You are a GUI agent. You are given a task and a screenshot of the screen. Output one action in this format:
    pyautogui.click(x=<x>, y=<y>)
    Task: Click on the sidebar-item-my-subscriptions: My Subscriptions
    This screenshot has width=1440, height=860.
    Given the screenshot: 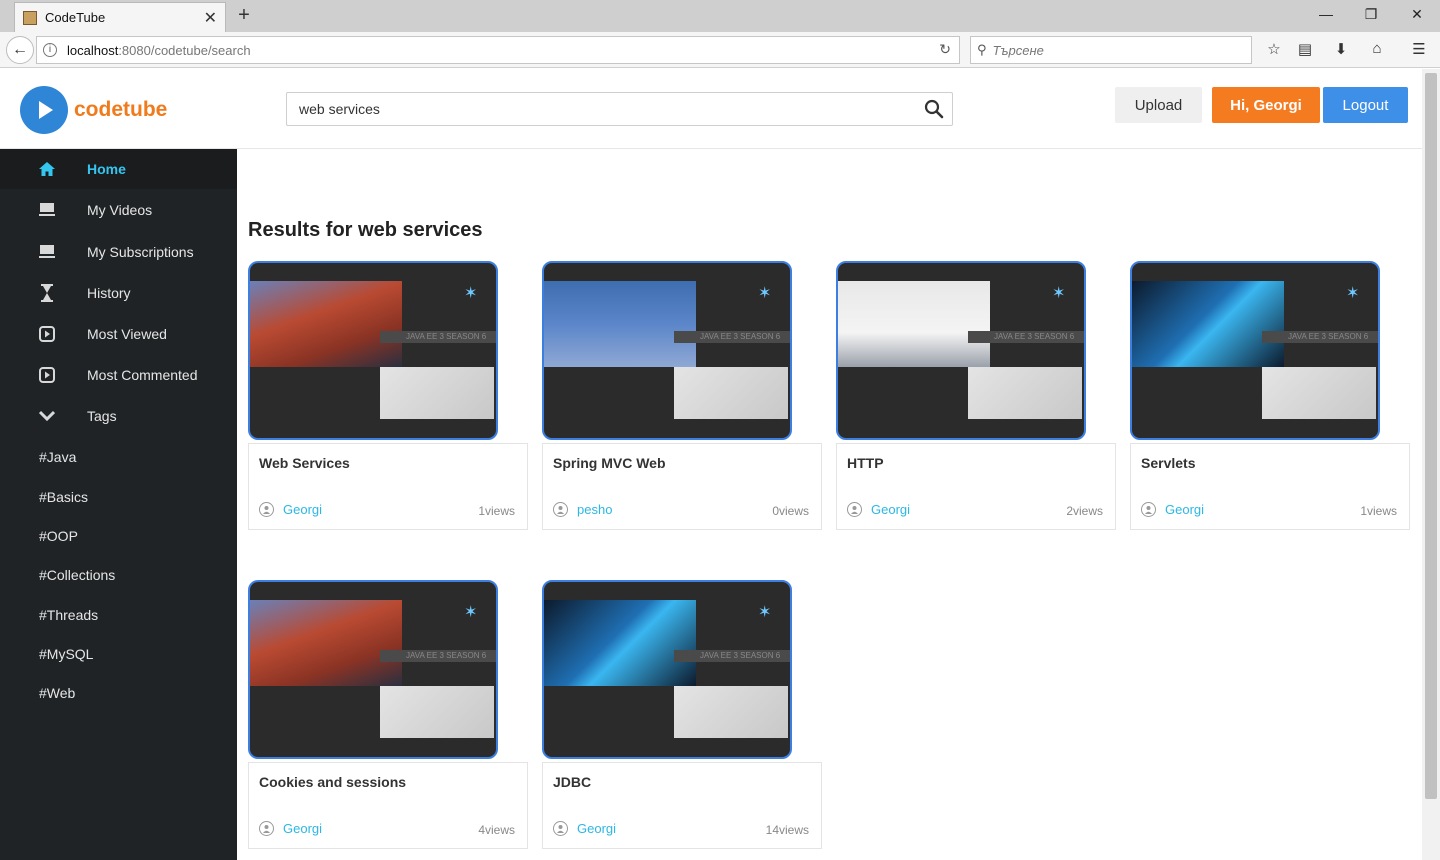 What is the action you would take?
    pyautogui.click(x=118, y=252)
    